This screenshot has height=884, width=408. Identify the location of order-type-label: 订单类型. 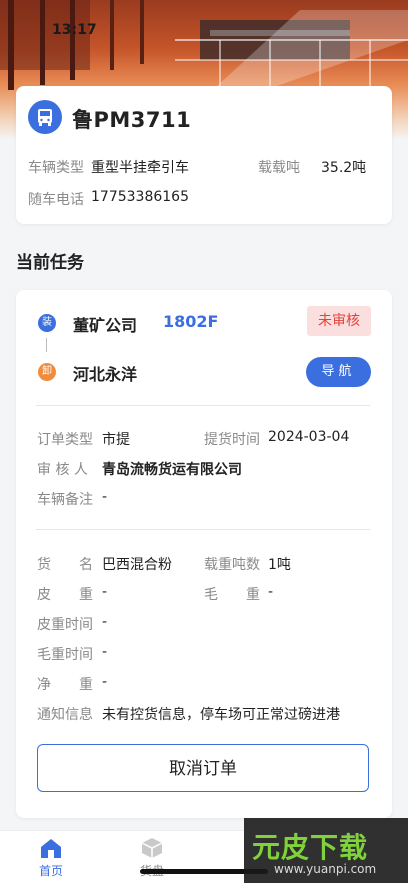
(65, 440).